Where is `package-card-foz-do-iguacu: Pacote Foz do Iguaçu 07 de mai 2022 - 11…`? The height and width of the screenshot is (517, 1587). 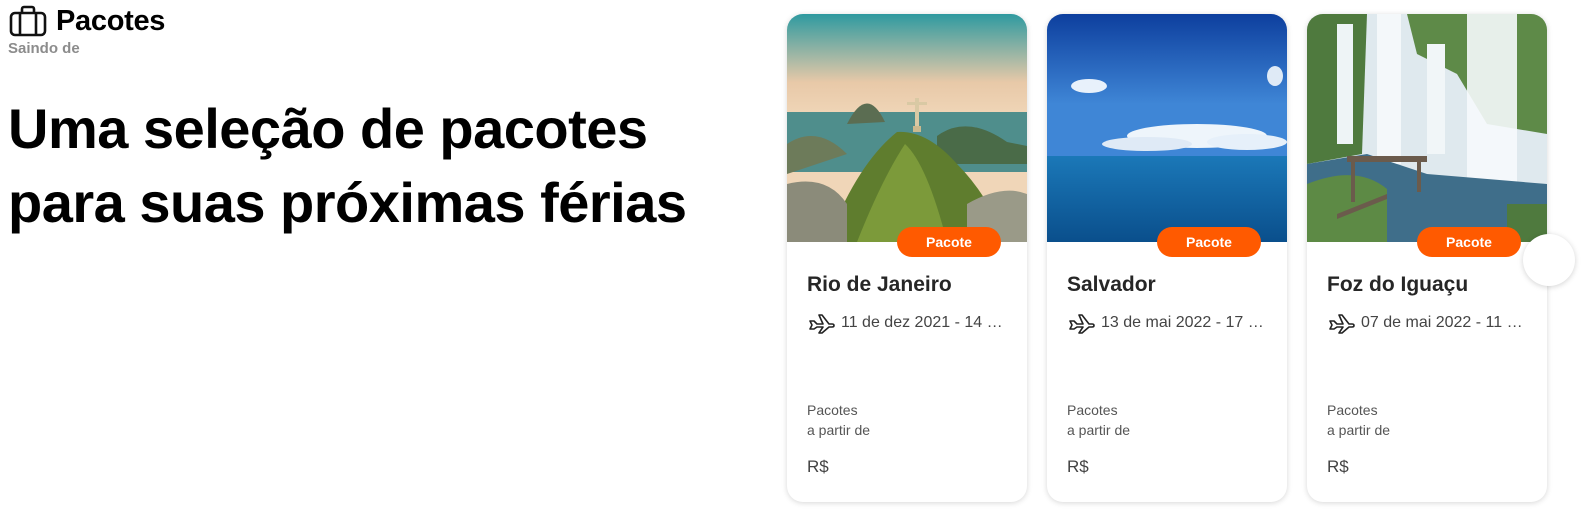 package-card-foz-do-iguacu: Pacote Foz do Iguaçu 07 de mai 2022 - 11… is located at coordinates (1427, 258).